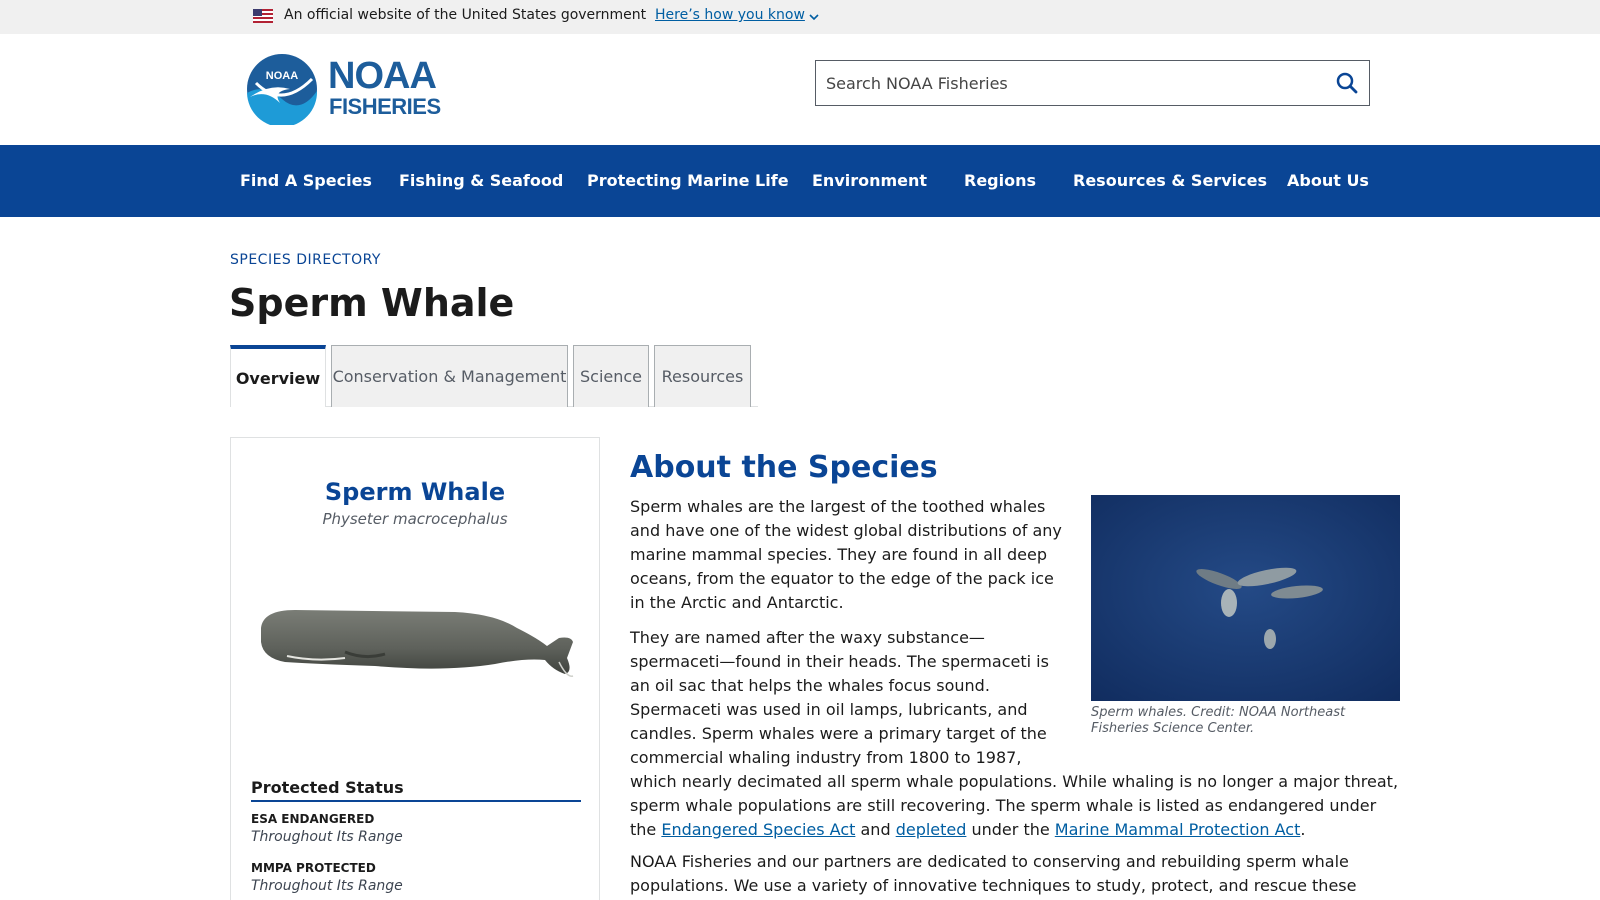  I want to click on tab-overview: Overview, so click(278, 376).